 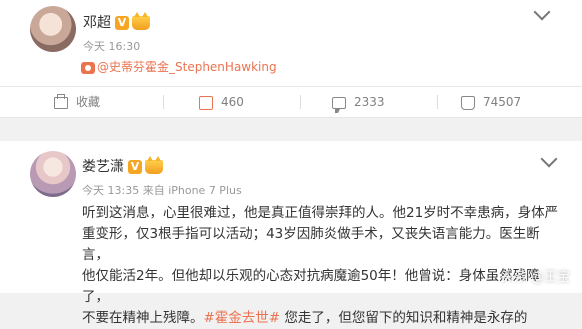 What do you see at coordinates (206, 102) in the screenshot?
I see `repost-icon` at bounding box center [206, 102].